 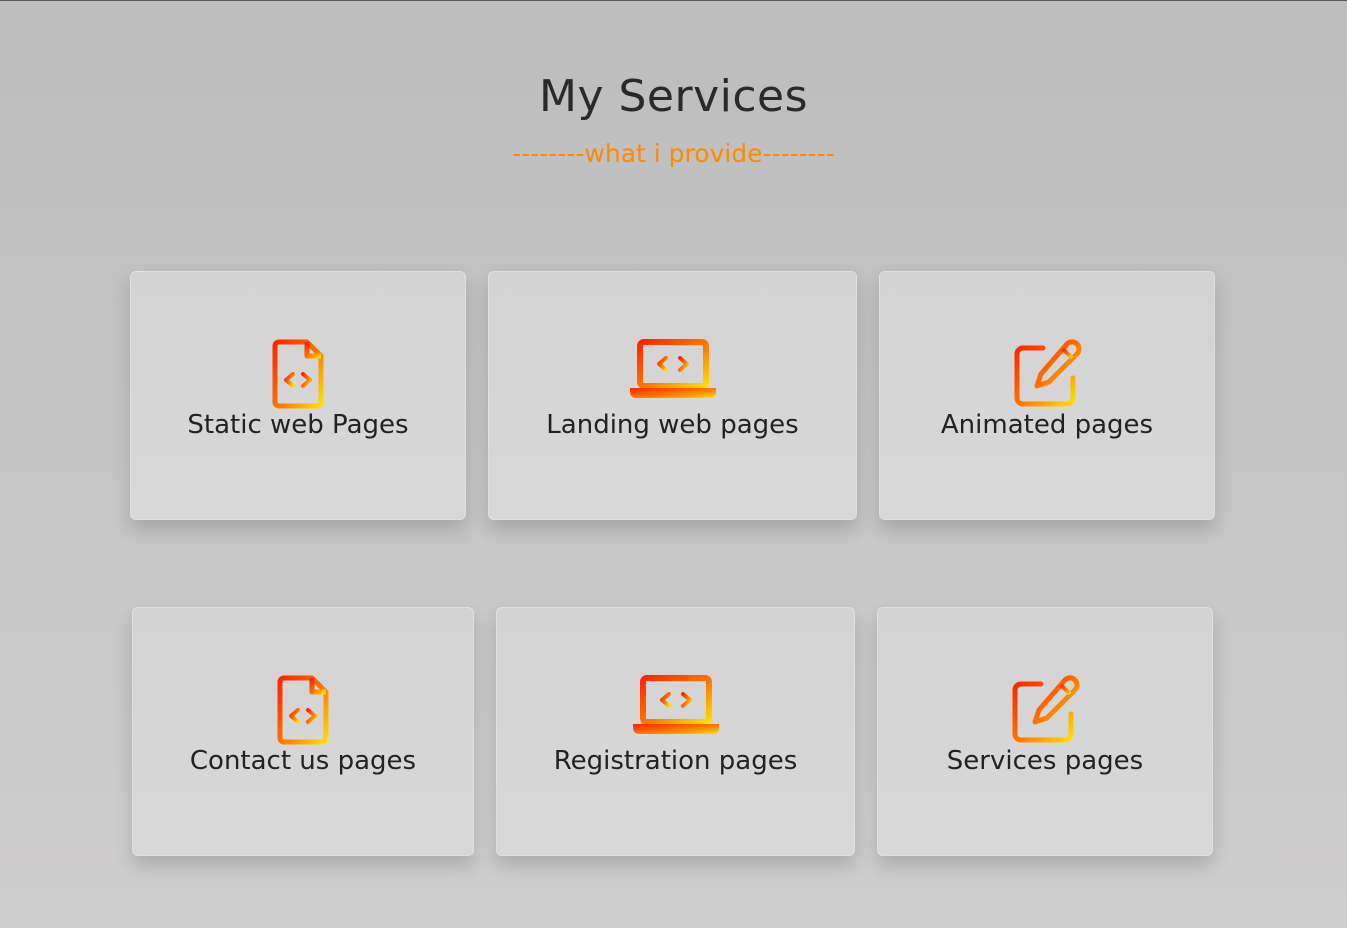 What do you see at coordinates (673, 153) in the screenshot?
I see `page-subtitle: --------what i provide--------` at bounding box center [673, 153].